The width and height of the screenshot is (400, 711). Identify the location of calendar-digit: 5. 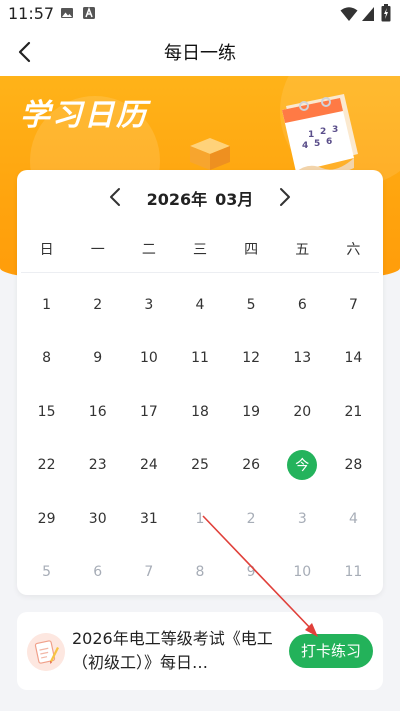
(317, 144).